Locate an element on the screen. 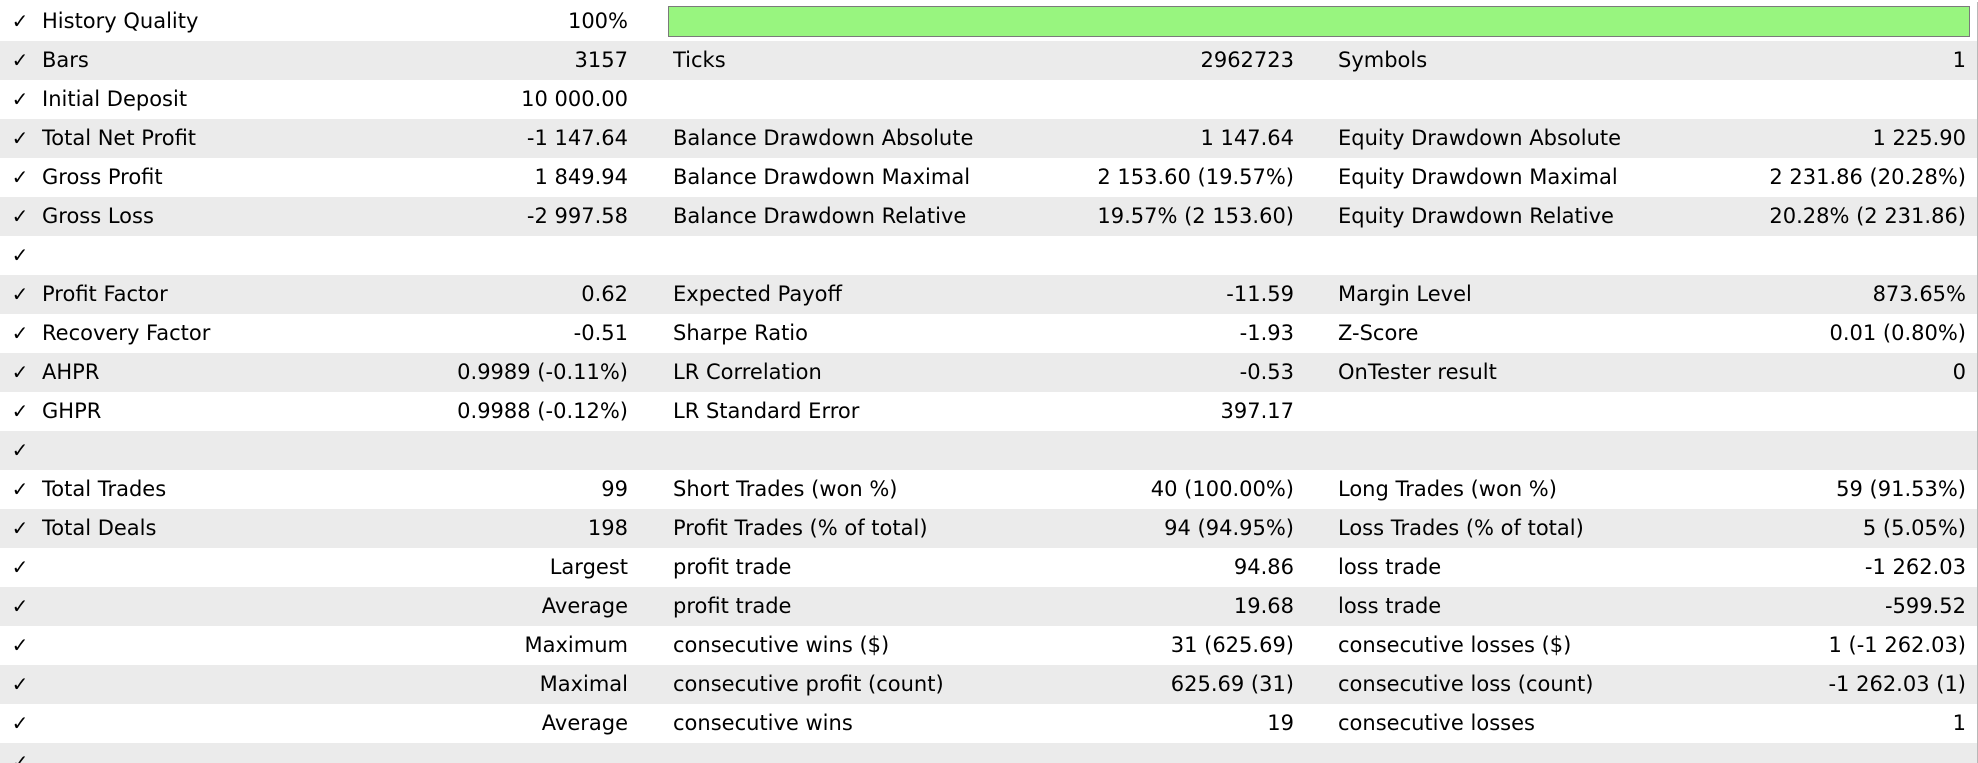 Image resolution: width=1978 pixels, height=763 pixels. value-short-trades: 40 (100.00%) is located at coordinates (1222, 489).